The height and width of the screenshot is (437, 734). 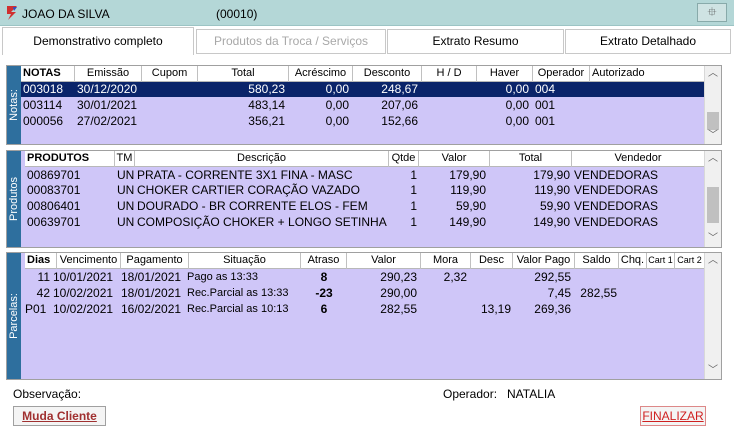 What do you see at coordinates (387, 74) in the screenshot?
I see `col-desconto: Desconto` at bounding box center [387, 74].